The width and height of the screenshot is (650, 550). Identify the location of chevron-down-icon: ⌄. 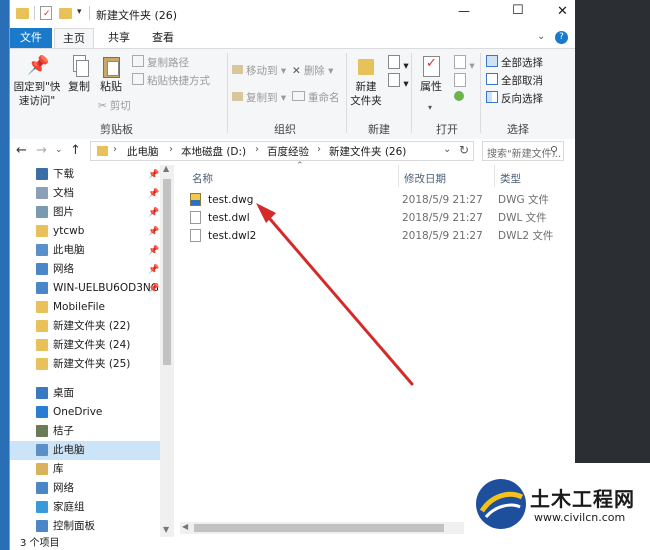
(541, 36).